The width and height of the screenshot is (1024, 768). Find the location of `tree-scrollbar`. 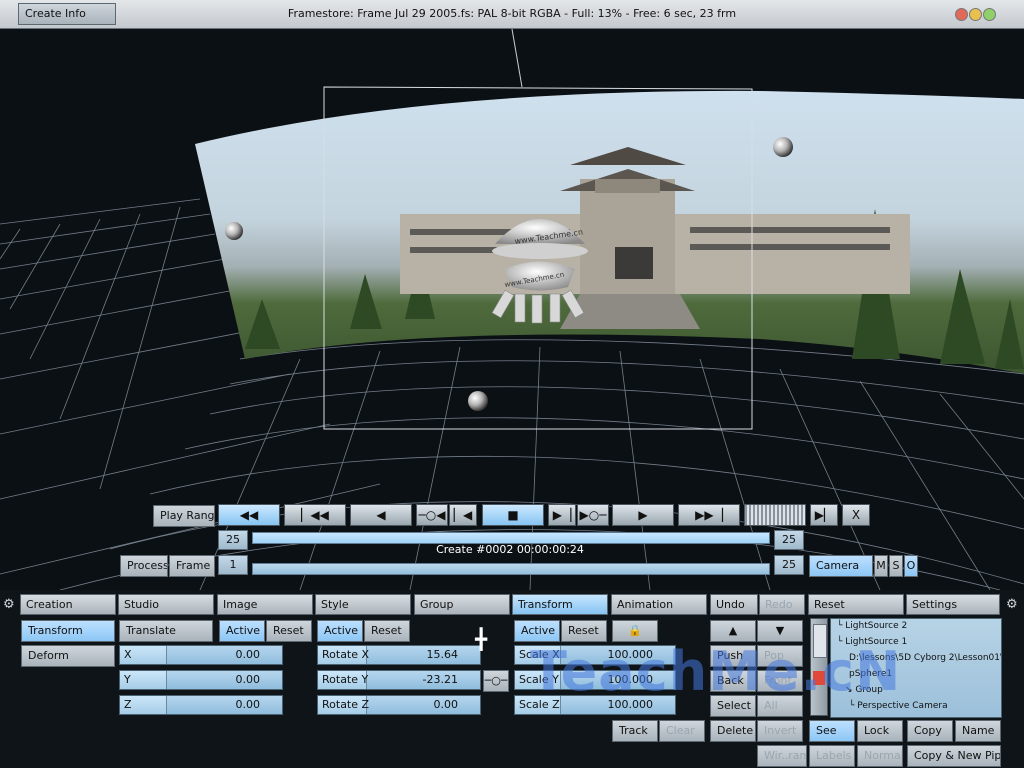

tree-scrollbar is located at coordinates (819, 667).